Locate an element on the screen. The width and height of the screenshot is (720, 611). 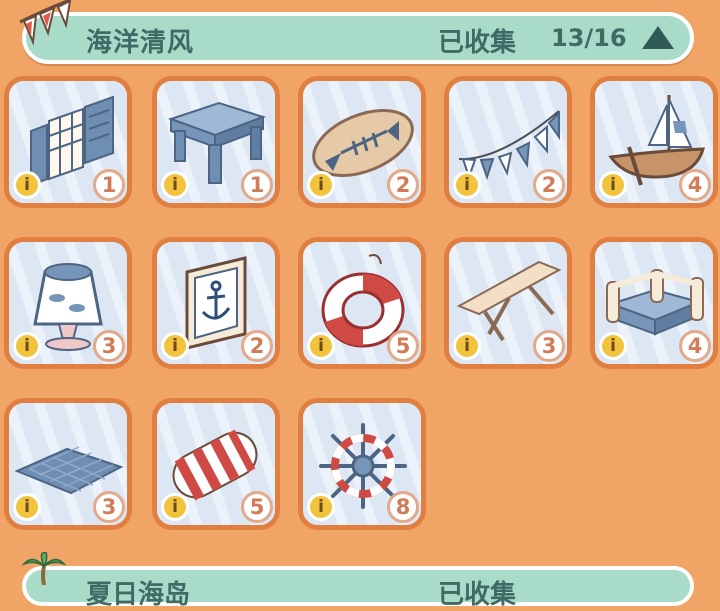
collected-count: 13/16 is located at coordinates (589, 38).